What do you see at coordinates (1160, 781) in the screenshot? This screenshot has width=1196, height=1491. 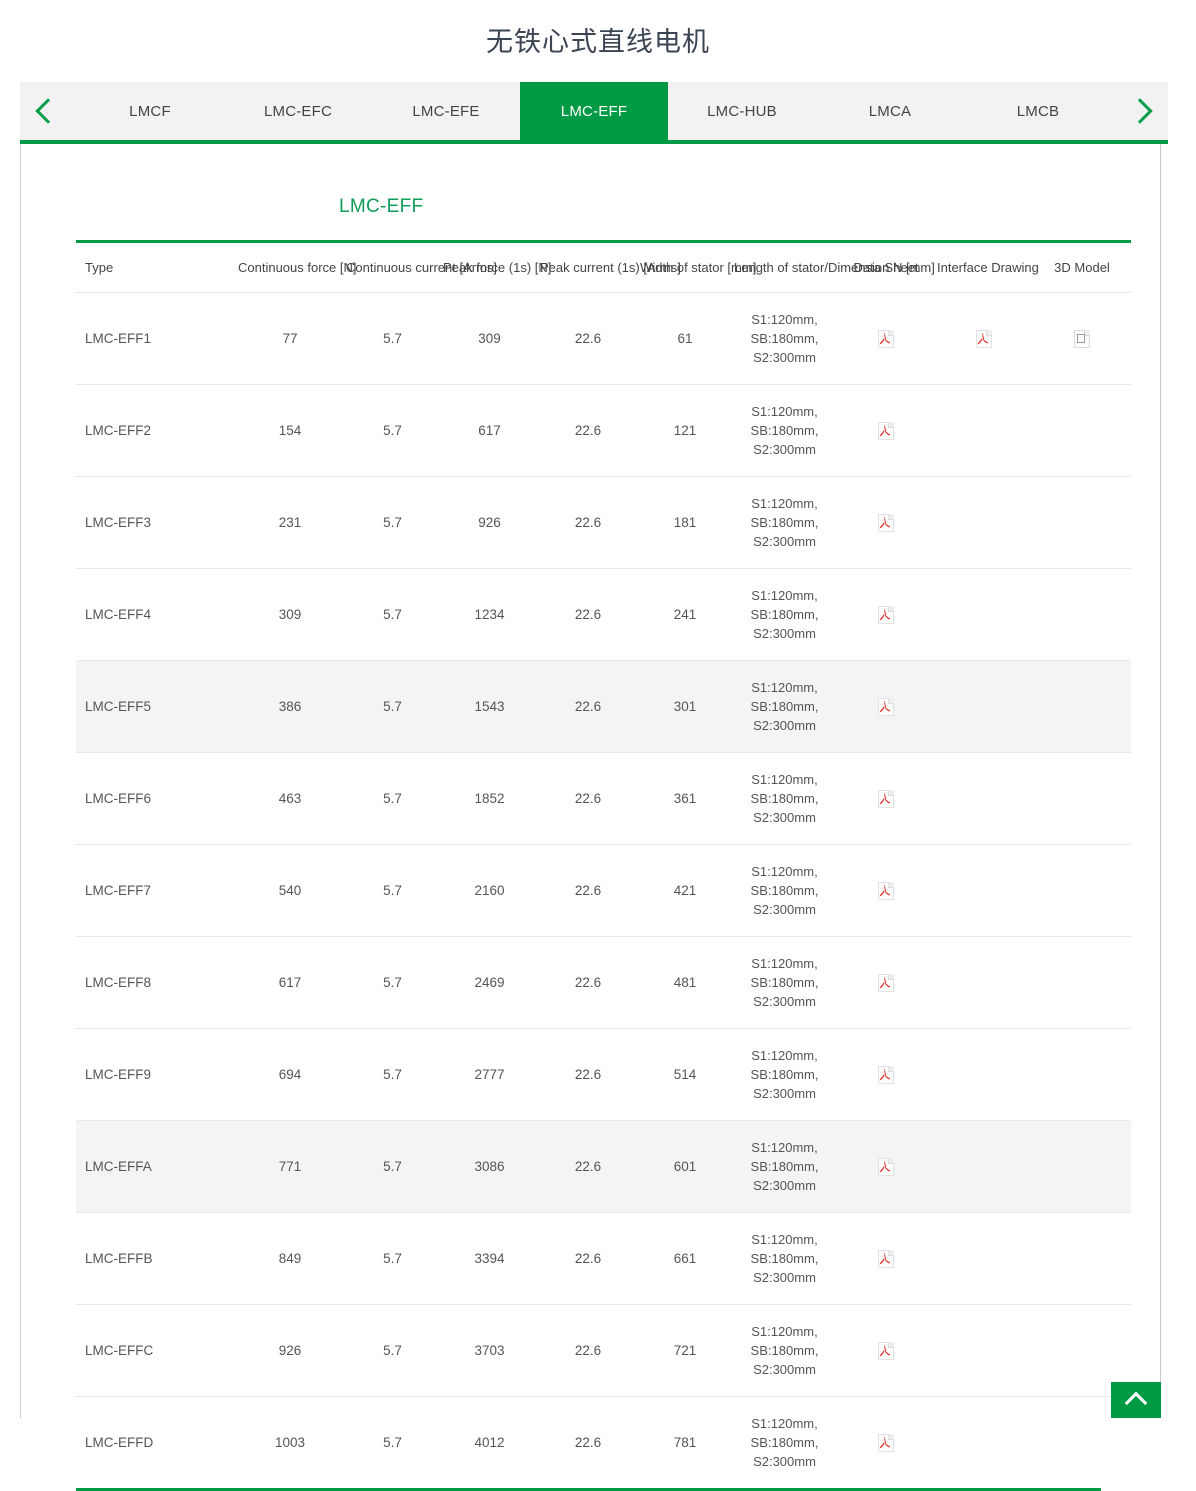 I see `panel-scroll-divider` at bounding box center [1160, 781].